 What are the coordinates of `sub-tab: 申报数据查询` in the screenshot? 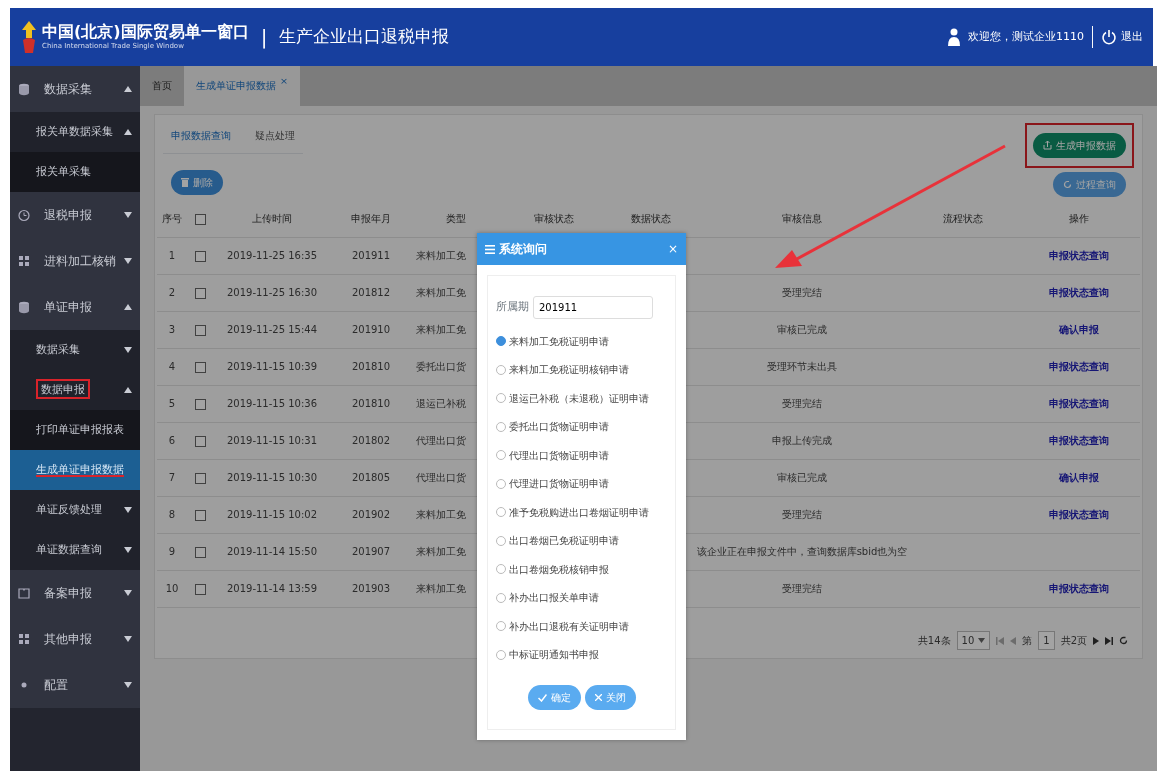 It's located at (201, 136).